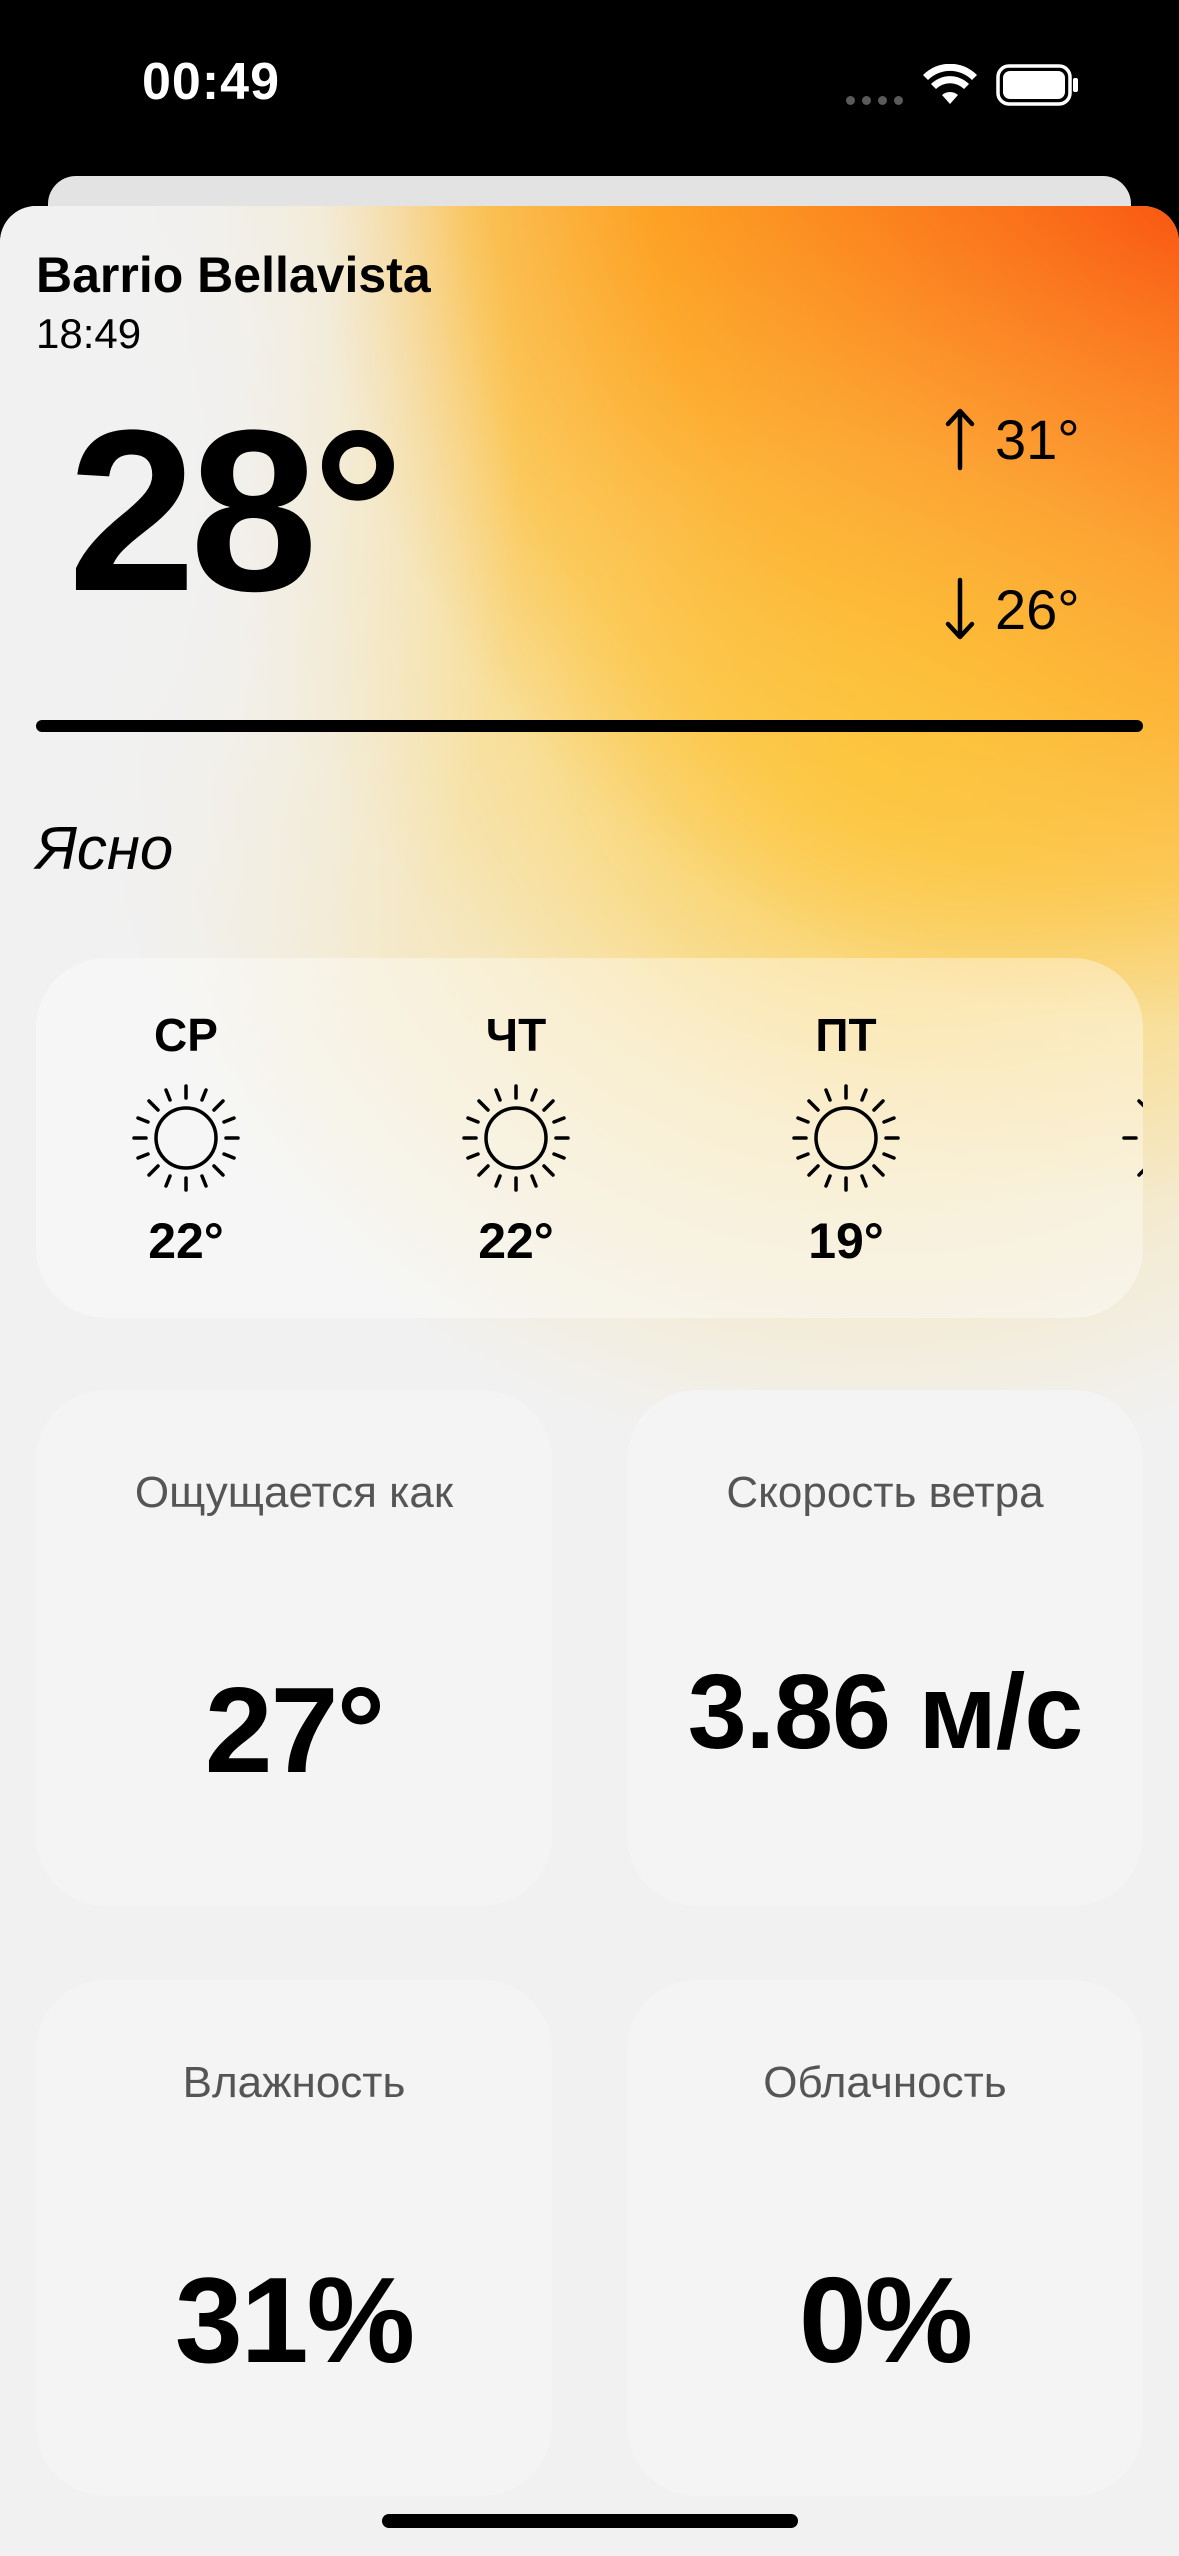 Image resolution: width=1179 pixels, height=2556 pixels. Describe the element at coordinates (1109, 1138) in the screenshot. I see `forecast-day-partial` at that location.